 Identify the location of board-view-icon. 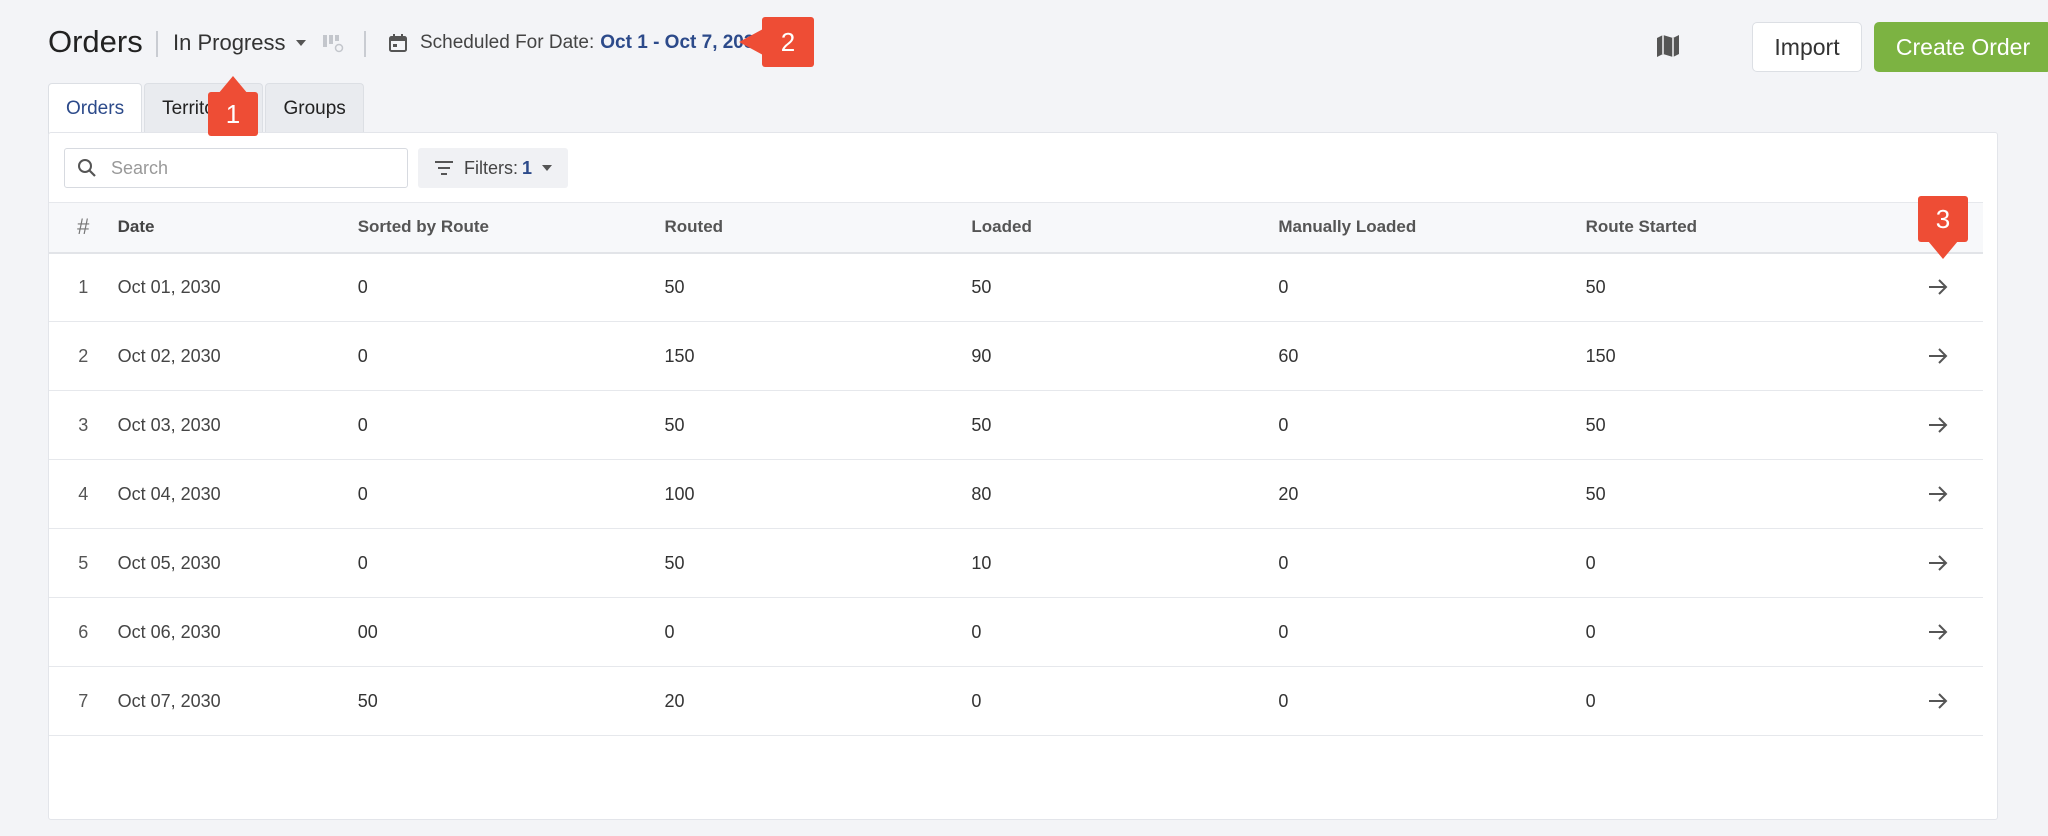
(333, 43).